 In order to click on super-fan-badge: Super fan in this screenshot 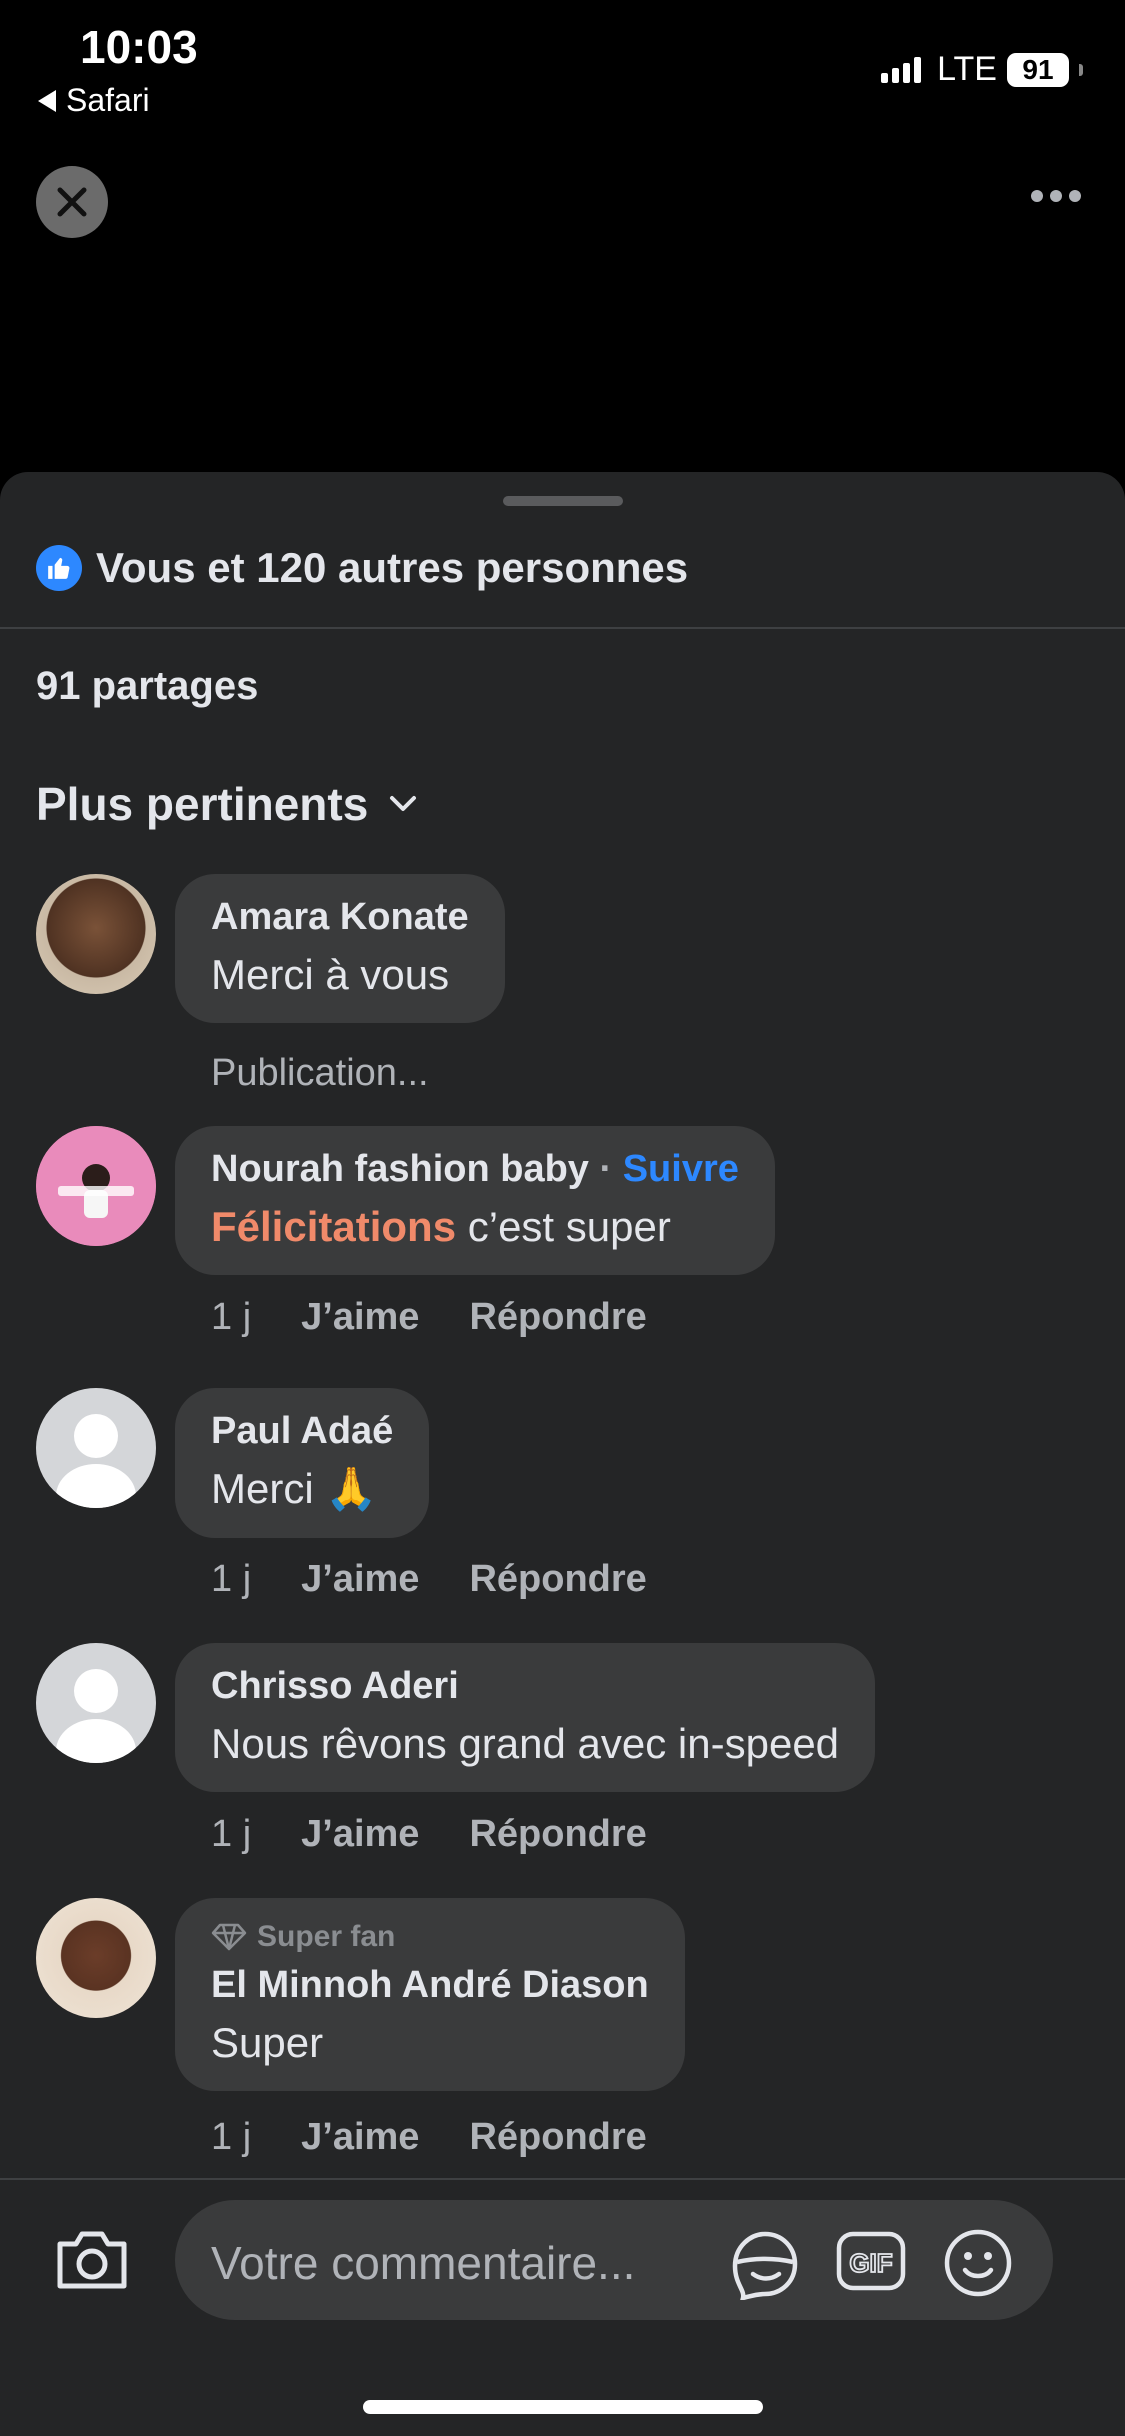, I will do `click(430, 1937)`.